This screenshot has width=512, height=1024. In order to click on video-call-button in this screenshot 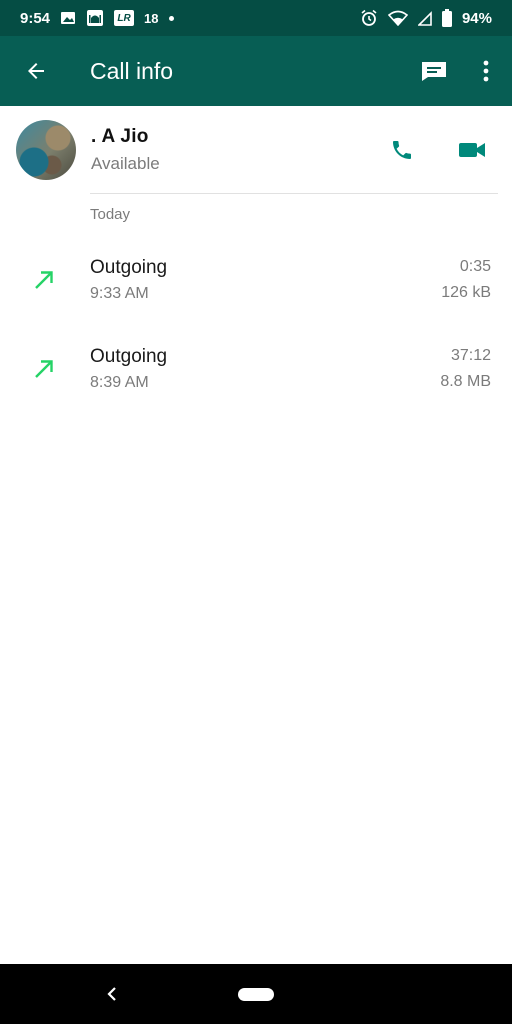, I will do `click(472, 150)`.